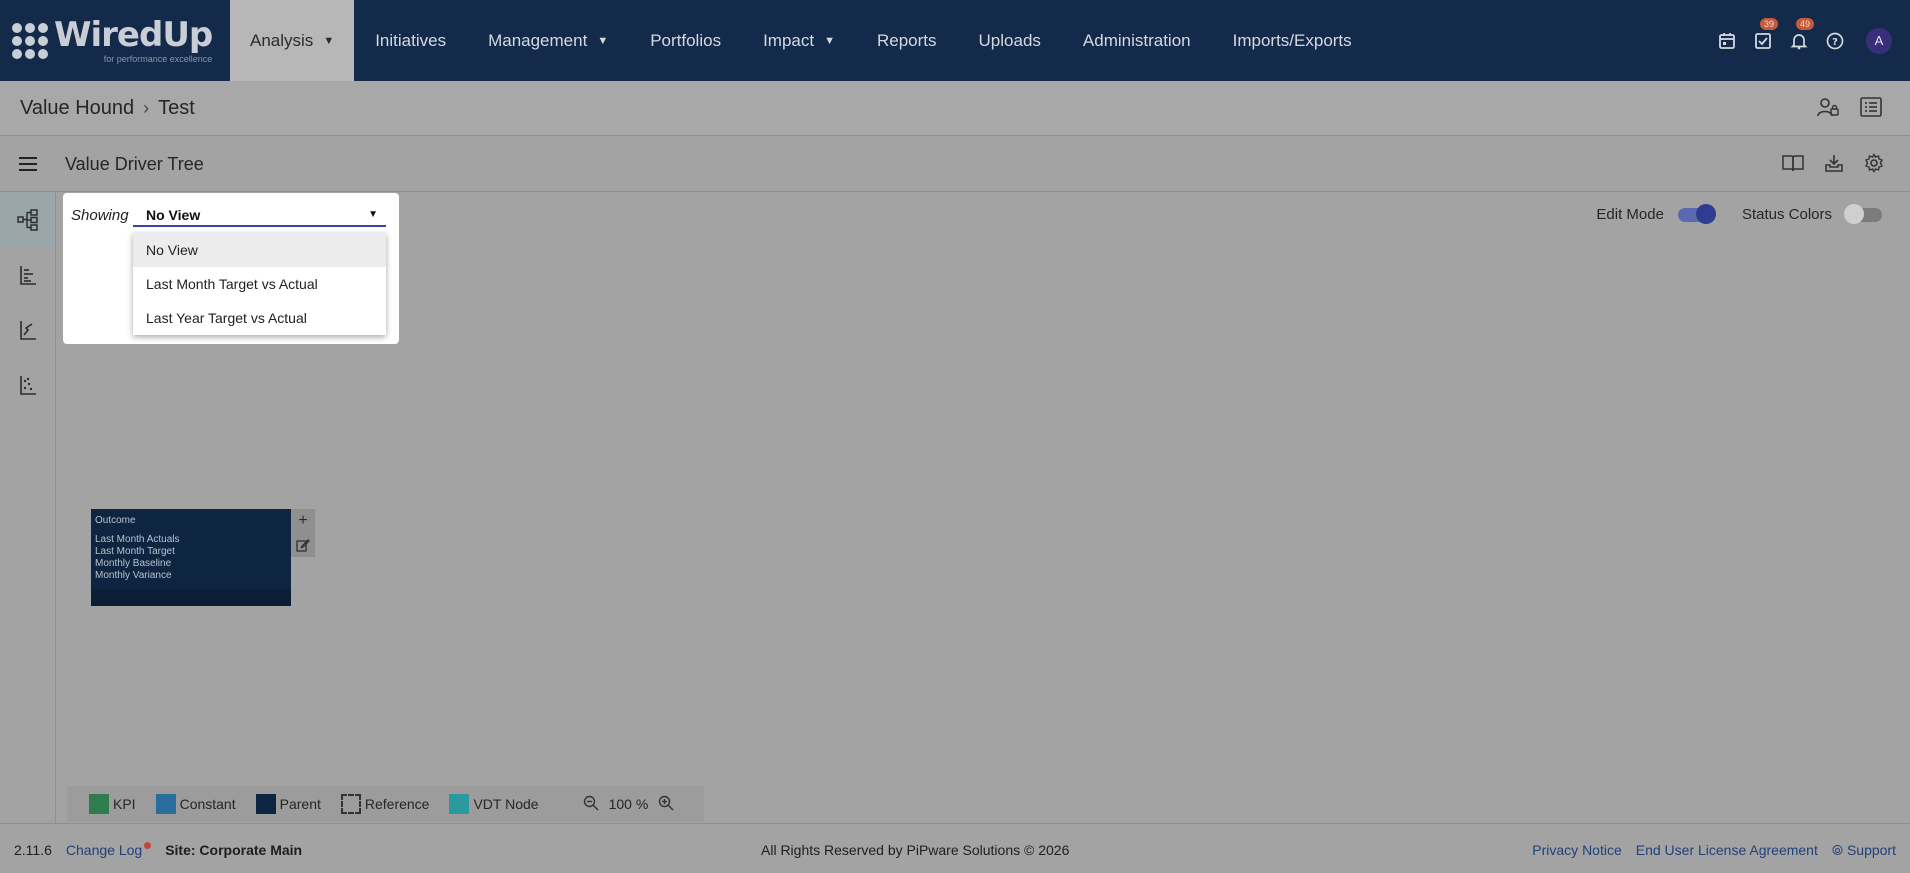 The height and width of the screenshot is (873, 1910). I want to click on breadcrumb-parent: Value Hound, so click(77, 108).